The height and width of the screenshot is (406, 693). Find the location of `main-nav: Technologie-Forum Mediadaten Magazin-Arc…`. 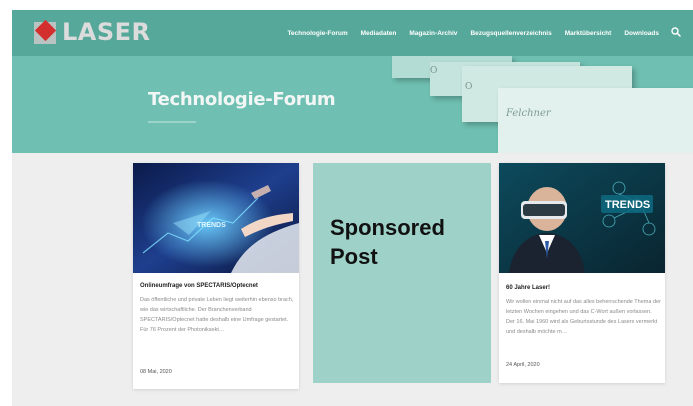

main-nav: Technologie-Forum Mediadaten Magazin-Arc… is located at coordinates (478, 33).